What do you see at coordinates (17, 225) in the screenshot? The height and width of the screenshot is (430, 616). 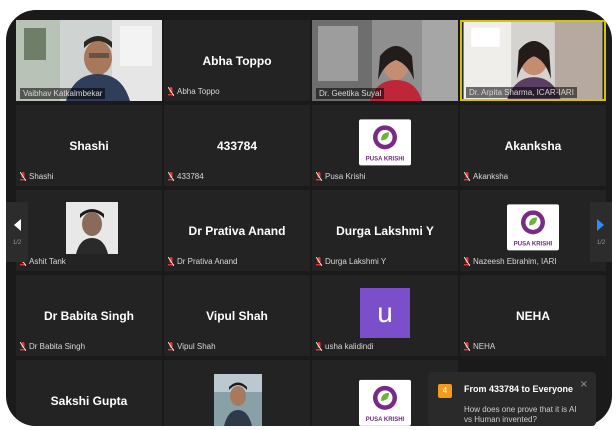 I see `chevron-left-icon` at bounding box center [17, 225].